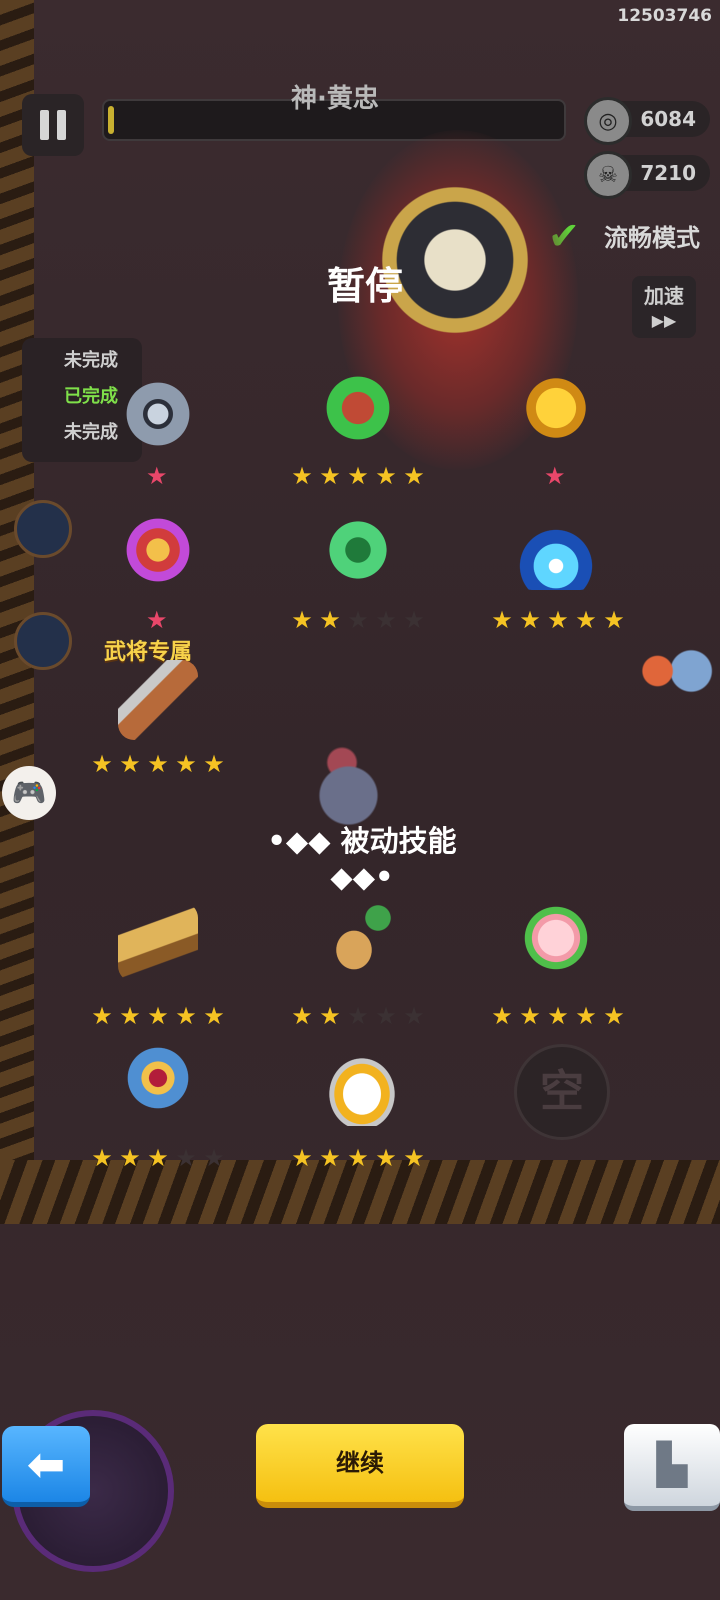 The image size is (720, 1600). I want to click on gamepad-icon: 🎮, so click(29, 793).